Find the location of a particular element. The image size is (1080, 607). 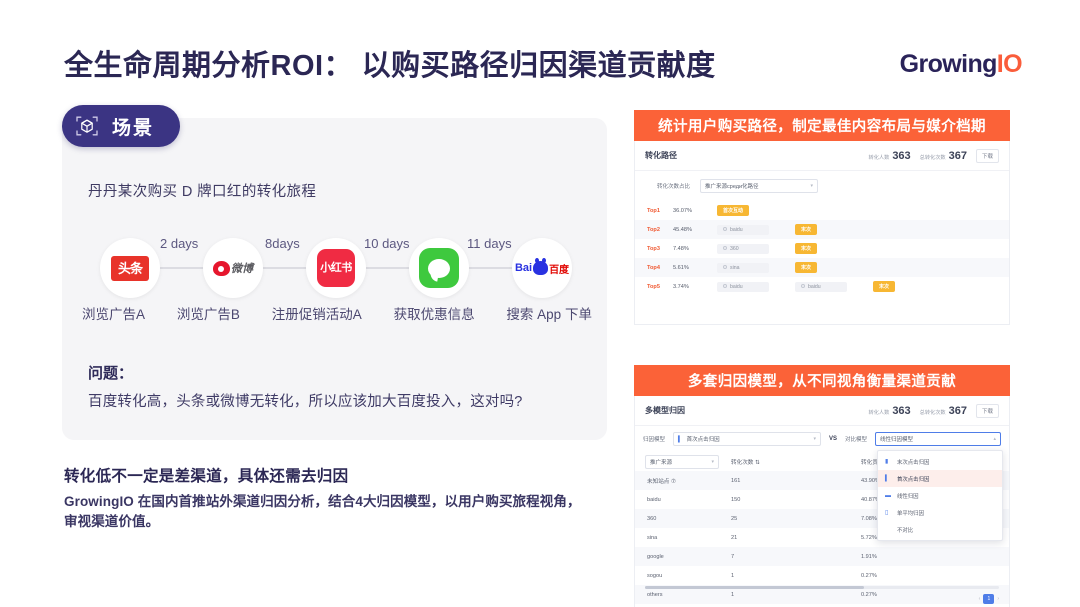

dropdown-option-label: 末次点击归因 is located at coordinates (913, 462).